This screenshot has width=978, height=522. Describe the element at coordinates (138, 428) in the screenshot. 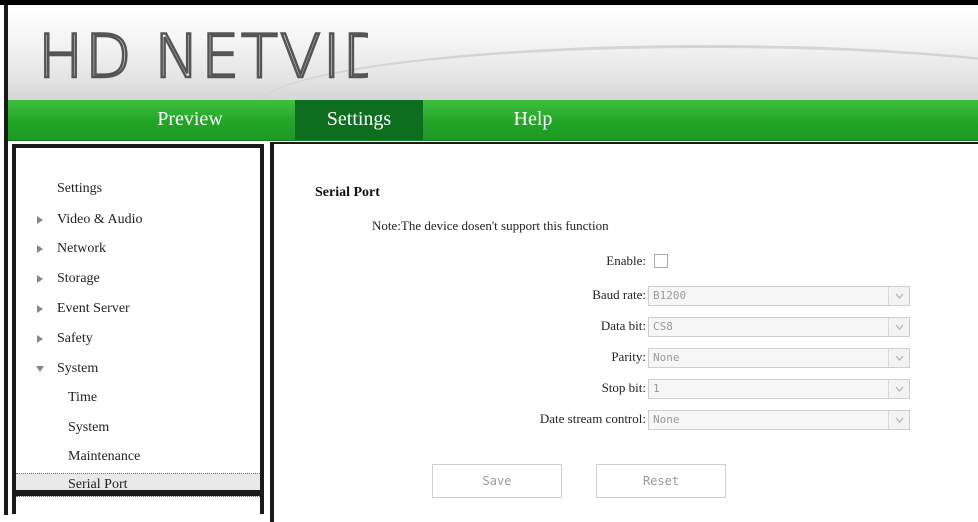

I see `sidebar-subitem-system: System` at that location.